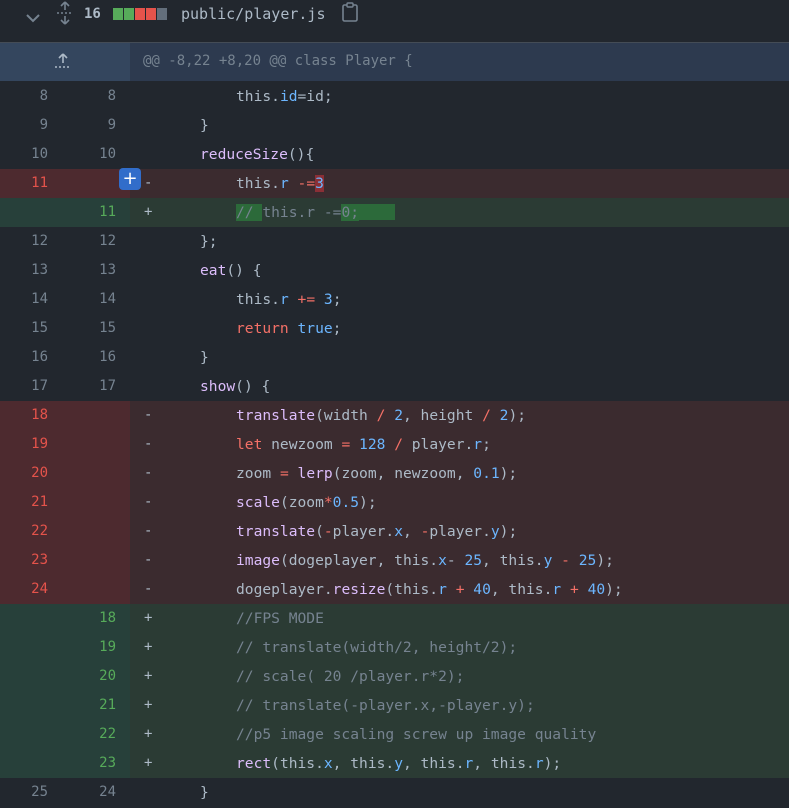 This screenshot has width=789, height=808. I want to click on new-line-number: 15, so click(96, 328).